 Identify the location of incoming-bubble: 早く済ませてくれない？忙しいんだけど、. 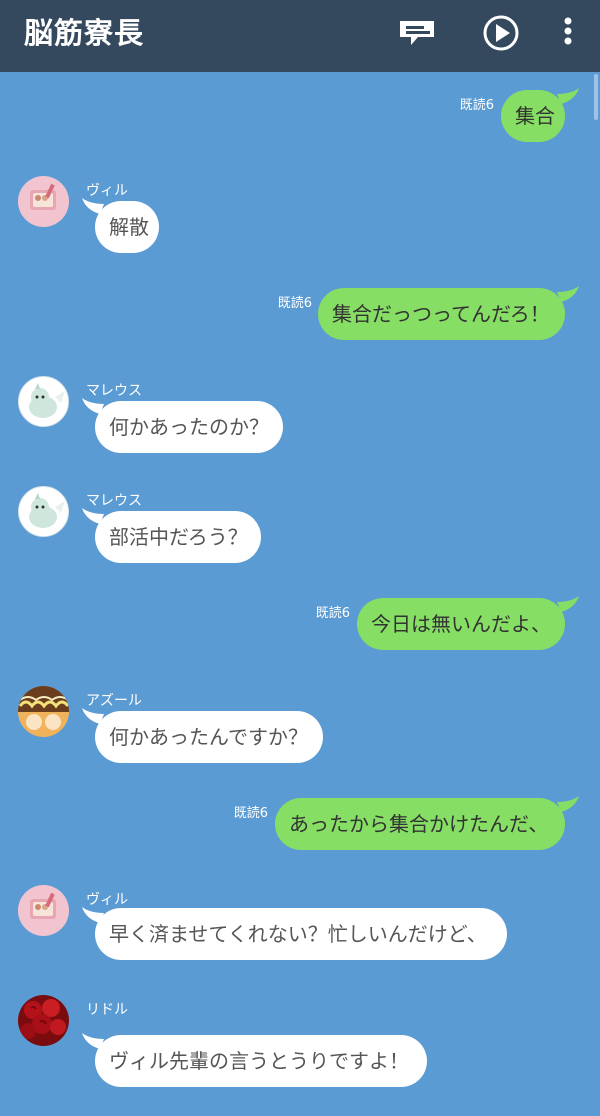
(301, 934).